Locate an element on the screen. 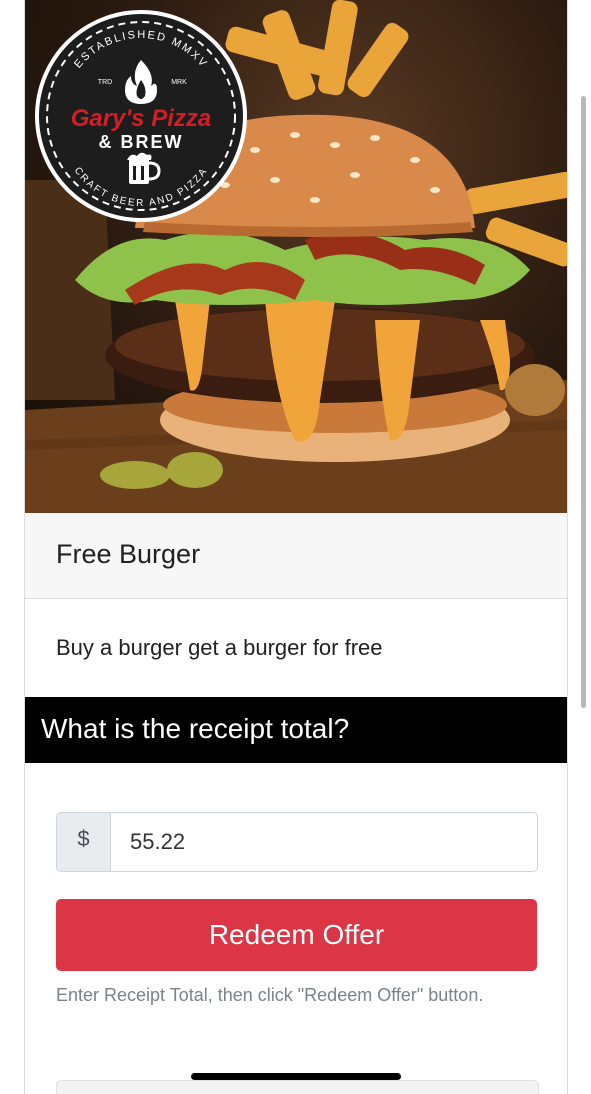 The image size is (591, 1094). currency-addon: $ is located at coordinates (84, 842).